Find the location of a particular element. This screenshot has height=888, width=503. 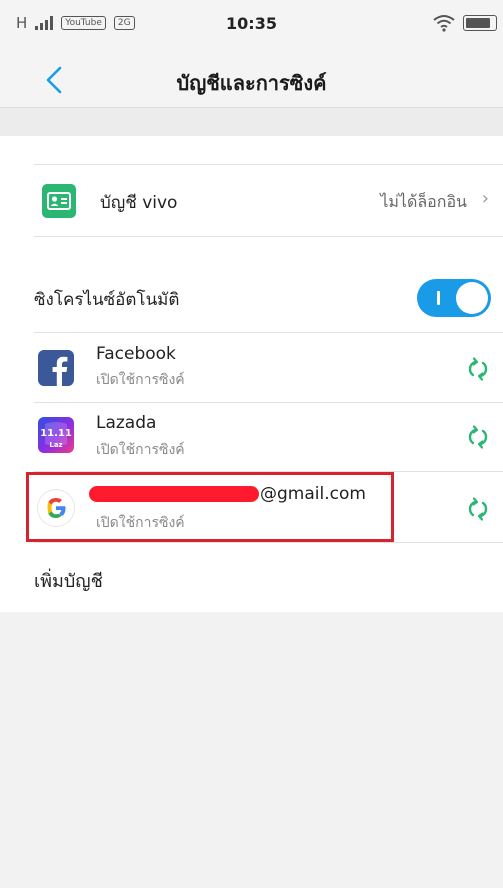

auto-sync-toggle is located at coordinates (454, 298).